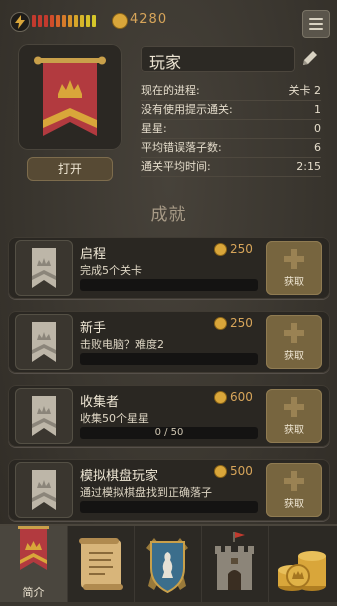 The height and width of the screenshot is (606, 337). What do you see at coordinates (122, 344) in the screenshot?
I see `achievement-description: 击败电脑？难度2` at bounding box center [122, 344].